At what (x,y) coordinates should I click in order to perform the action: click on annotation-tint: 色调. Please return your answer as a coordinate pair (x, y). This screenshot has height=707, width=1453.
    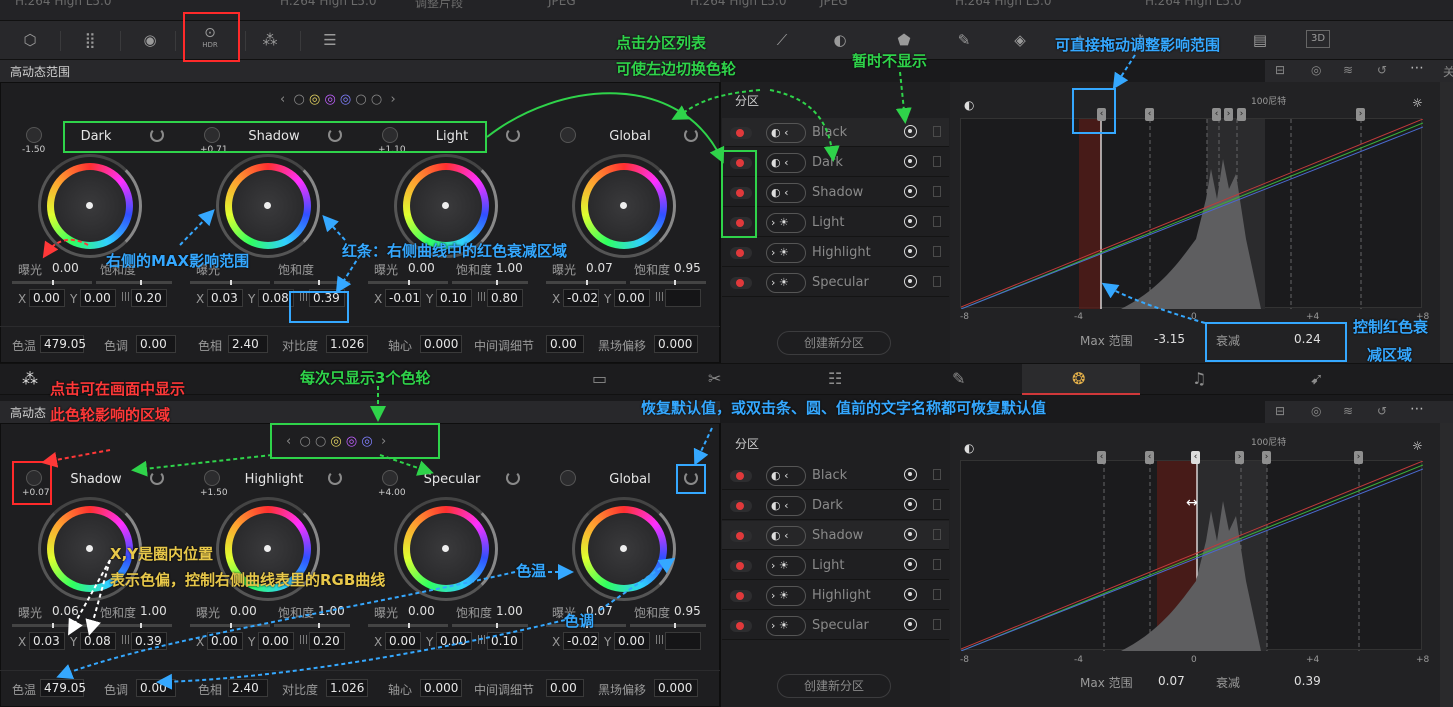
    Looking at the image, I should click on (579, 621).